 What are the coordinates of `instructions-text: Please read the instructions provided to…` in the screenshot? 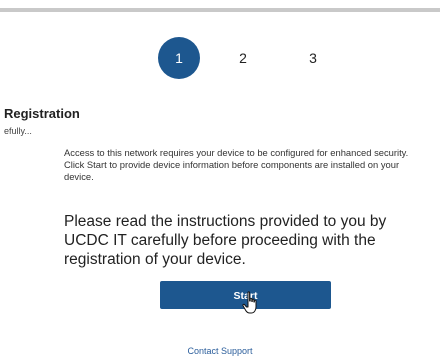 It's located at (225, 240).